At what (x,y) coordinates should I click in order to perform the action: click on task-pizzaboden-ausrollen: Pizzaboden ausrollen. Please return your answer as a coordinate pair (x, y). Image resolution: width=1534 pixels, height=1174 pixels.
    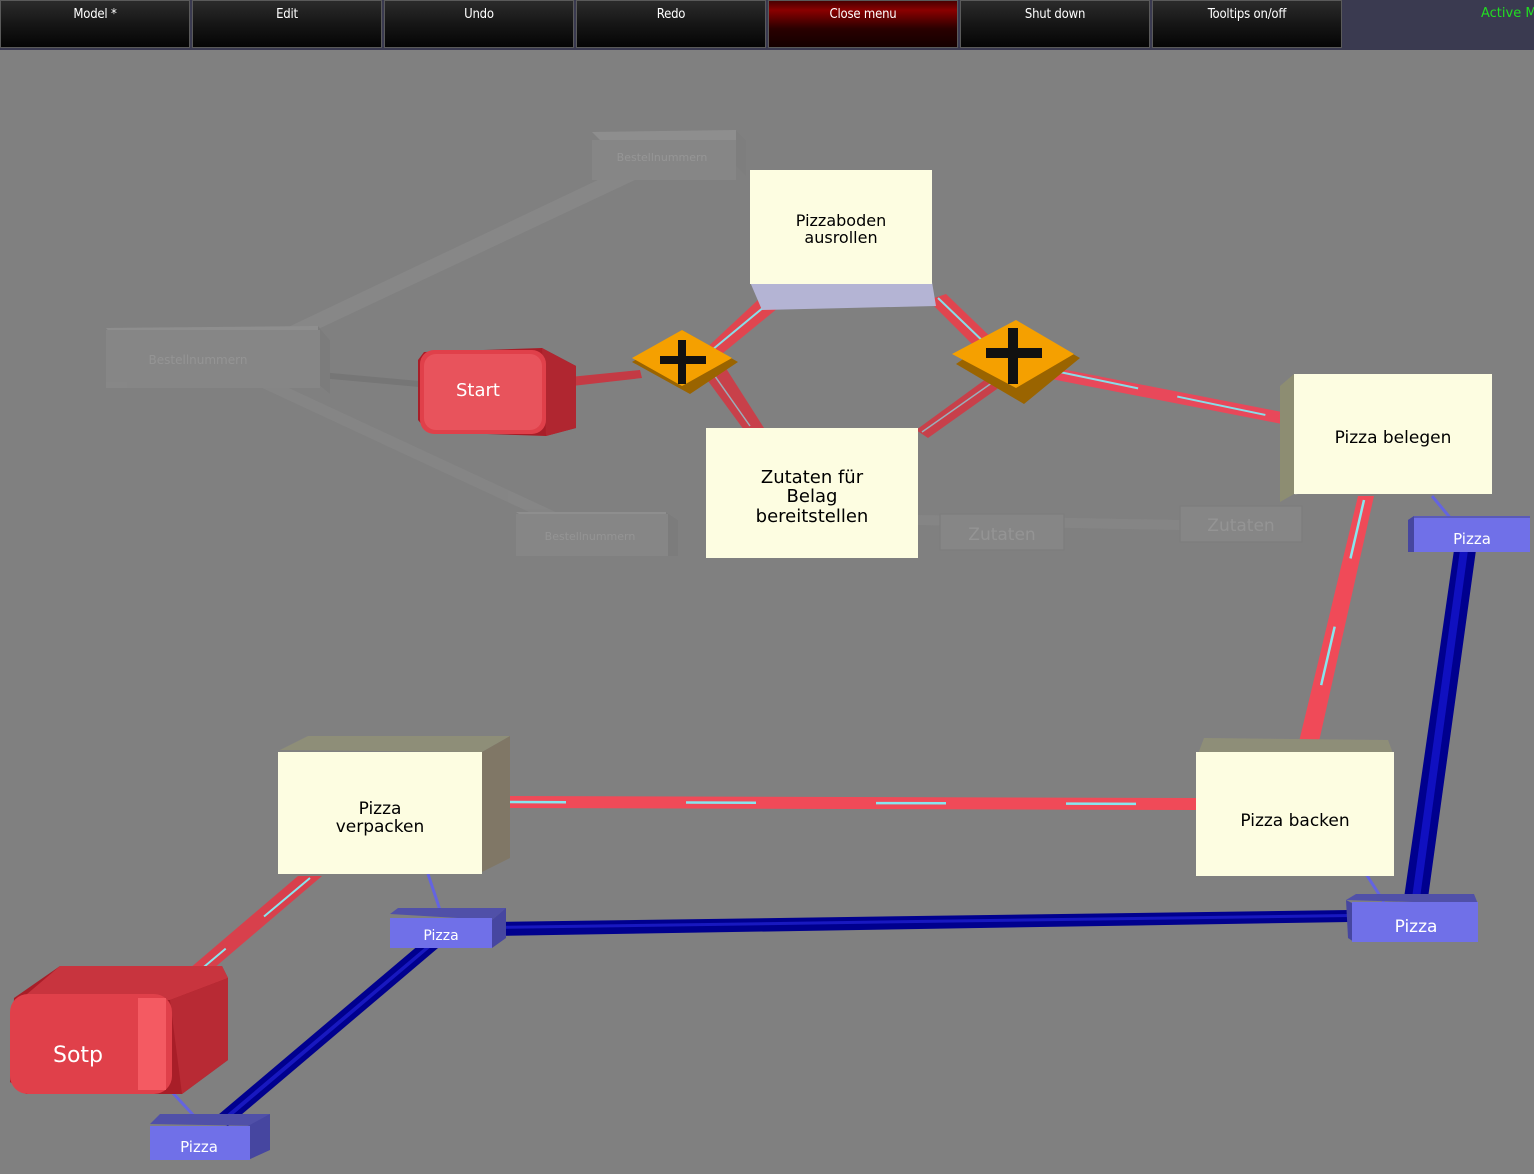
    Looking at the image, I should click on (843, 240).